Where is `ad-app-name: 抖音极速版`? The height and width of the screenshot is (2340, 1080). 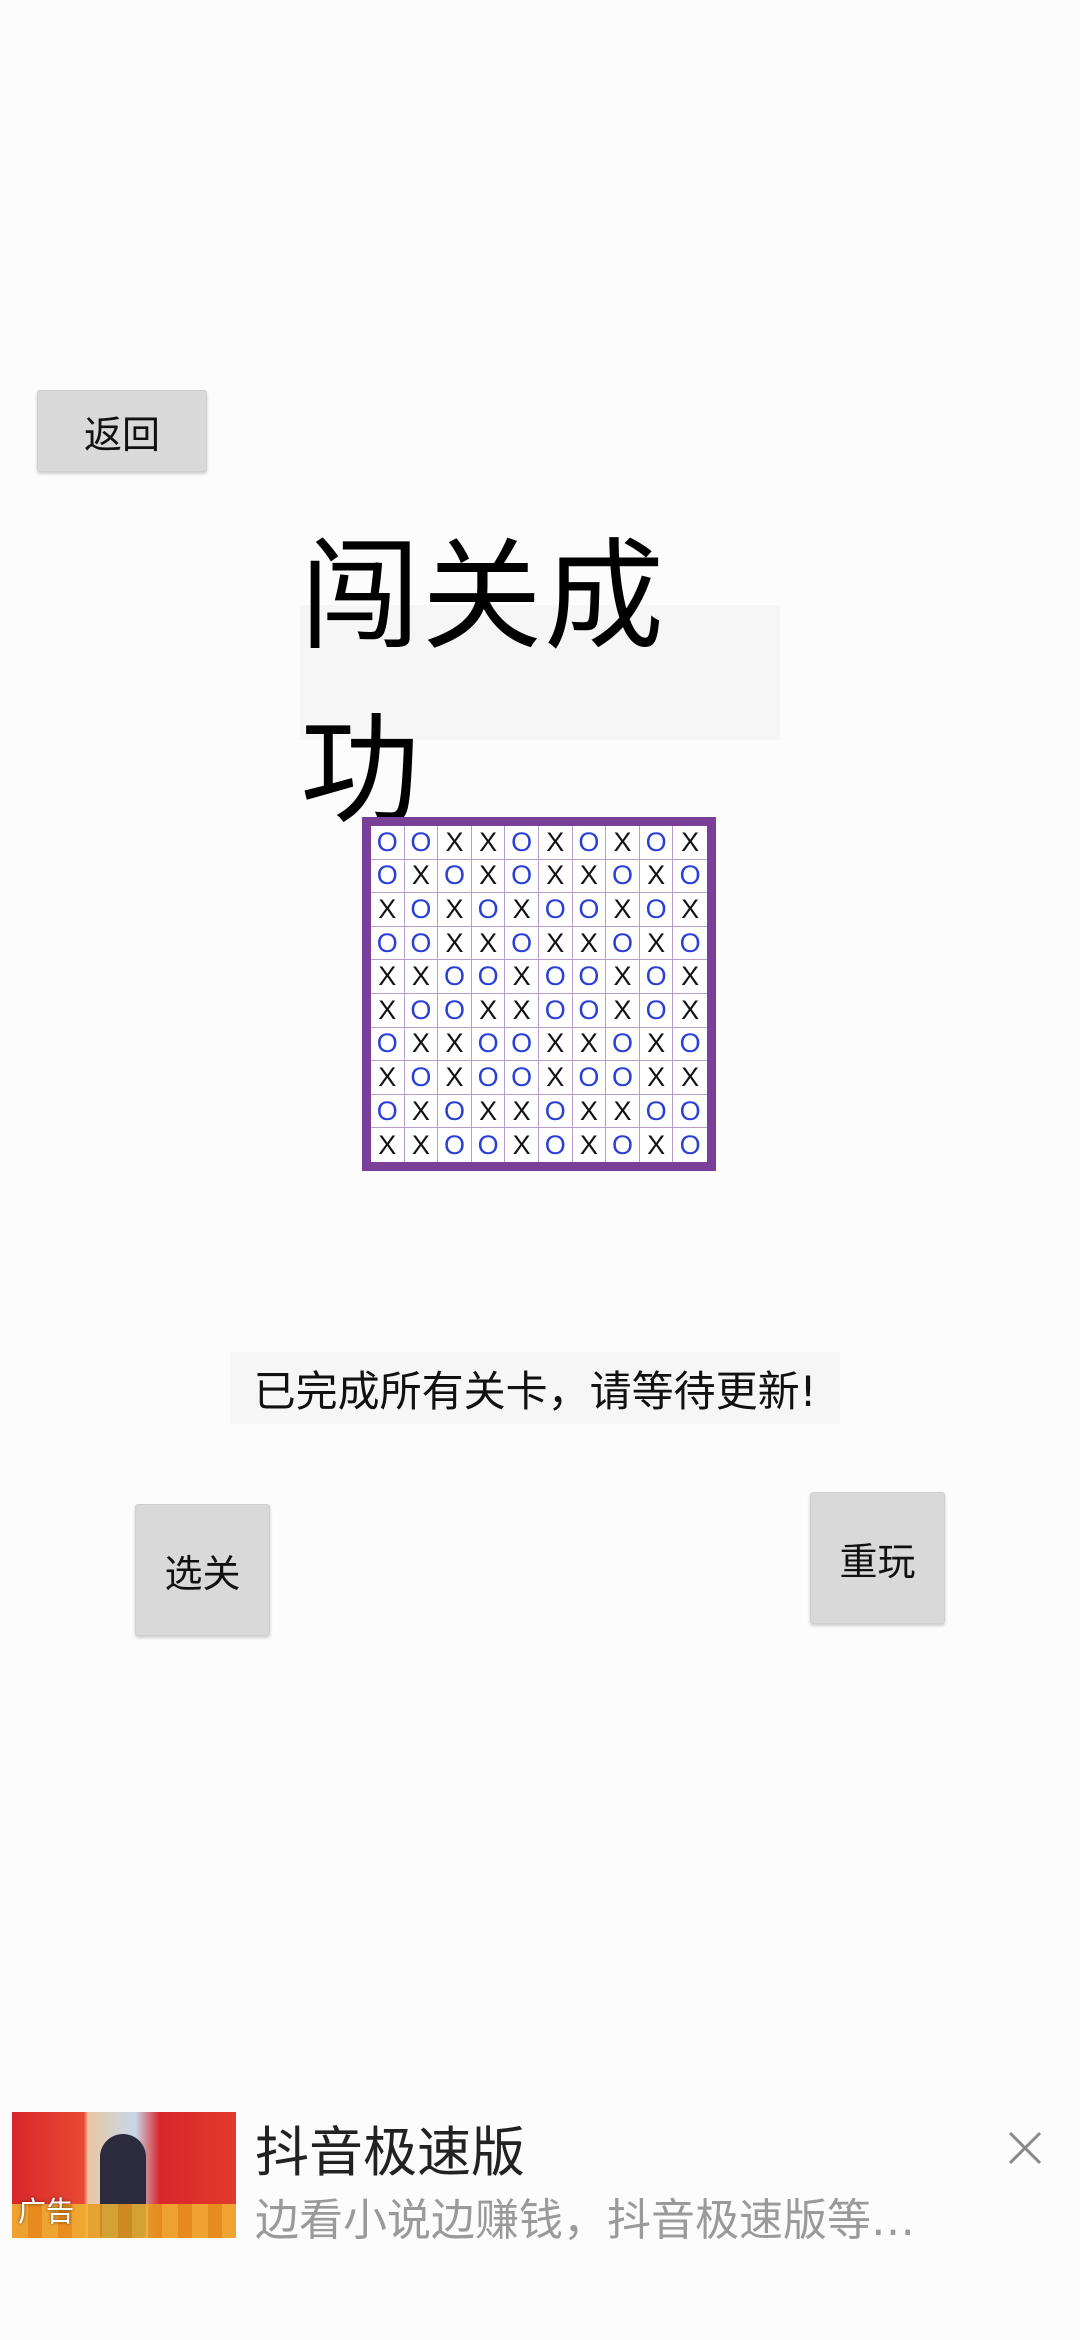 ad-app-name: 抖音极速版 is located at coordinates (390, 2147).